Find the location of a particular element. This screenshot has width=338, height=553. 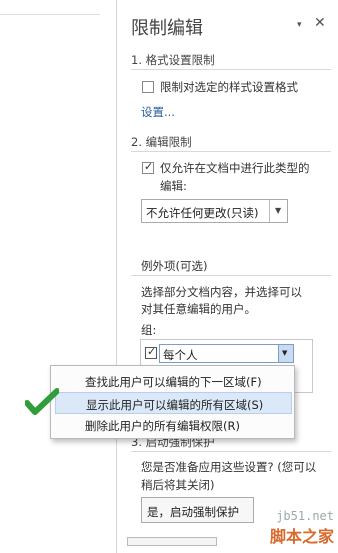

close-icon: ✕ is located at coordinates (320, 23).